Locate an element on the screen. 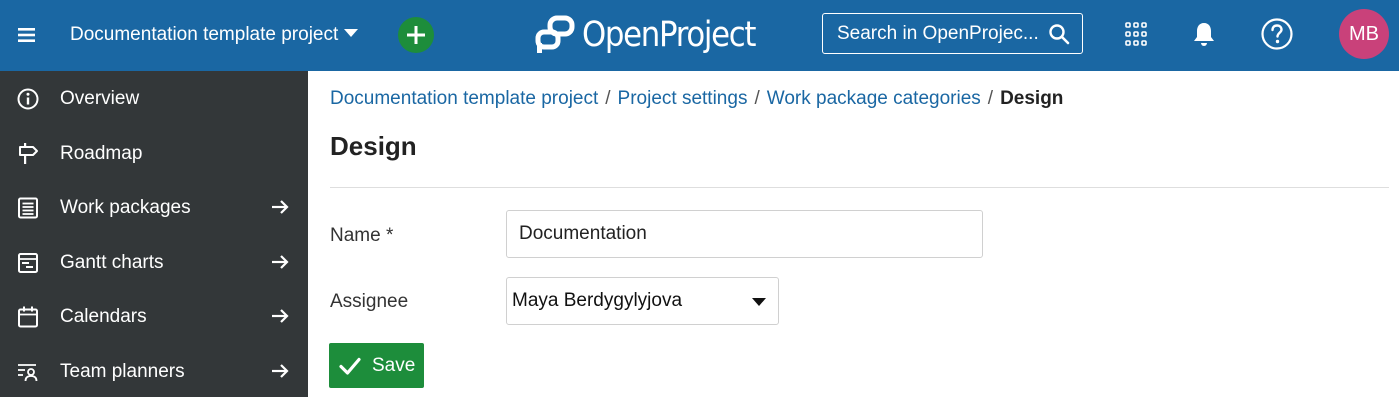 Image resolution: width=1399 pixels, height=397 pixels. team-planner-icon is located at coordinates (28, 373).